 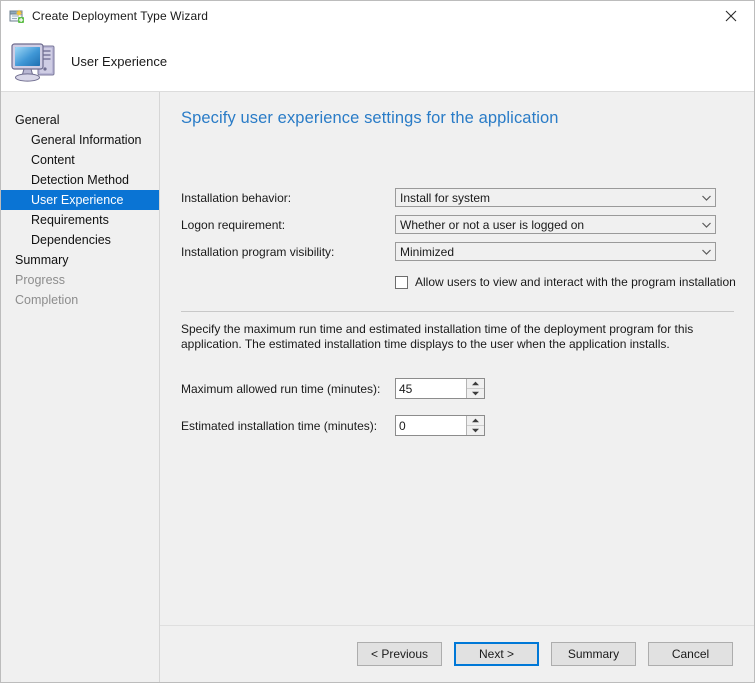 I want to click on max-run-time-stepper-buttons, so click(x=475, y=388).